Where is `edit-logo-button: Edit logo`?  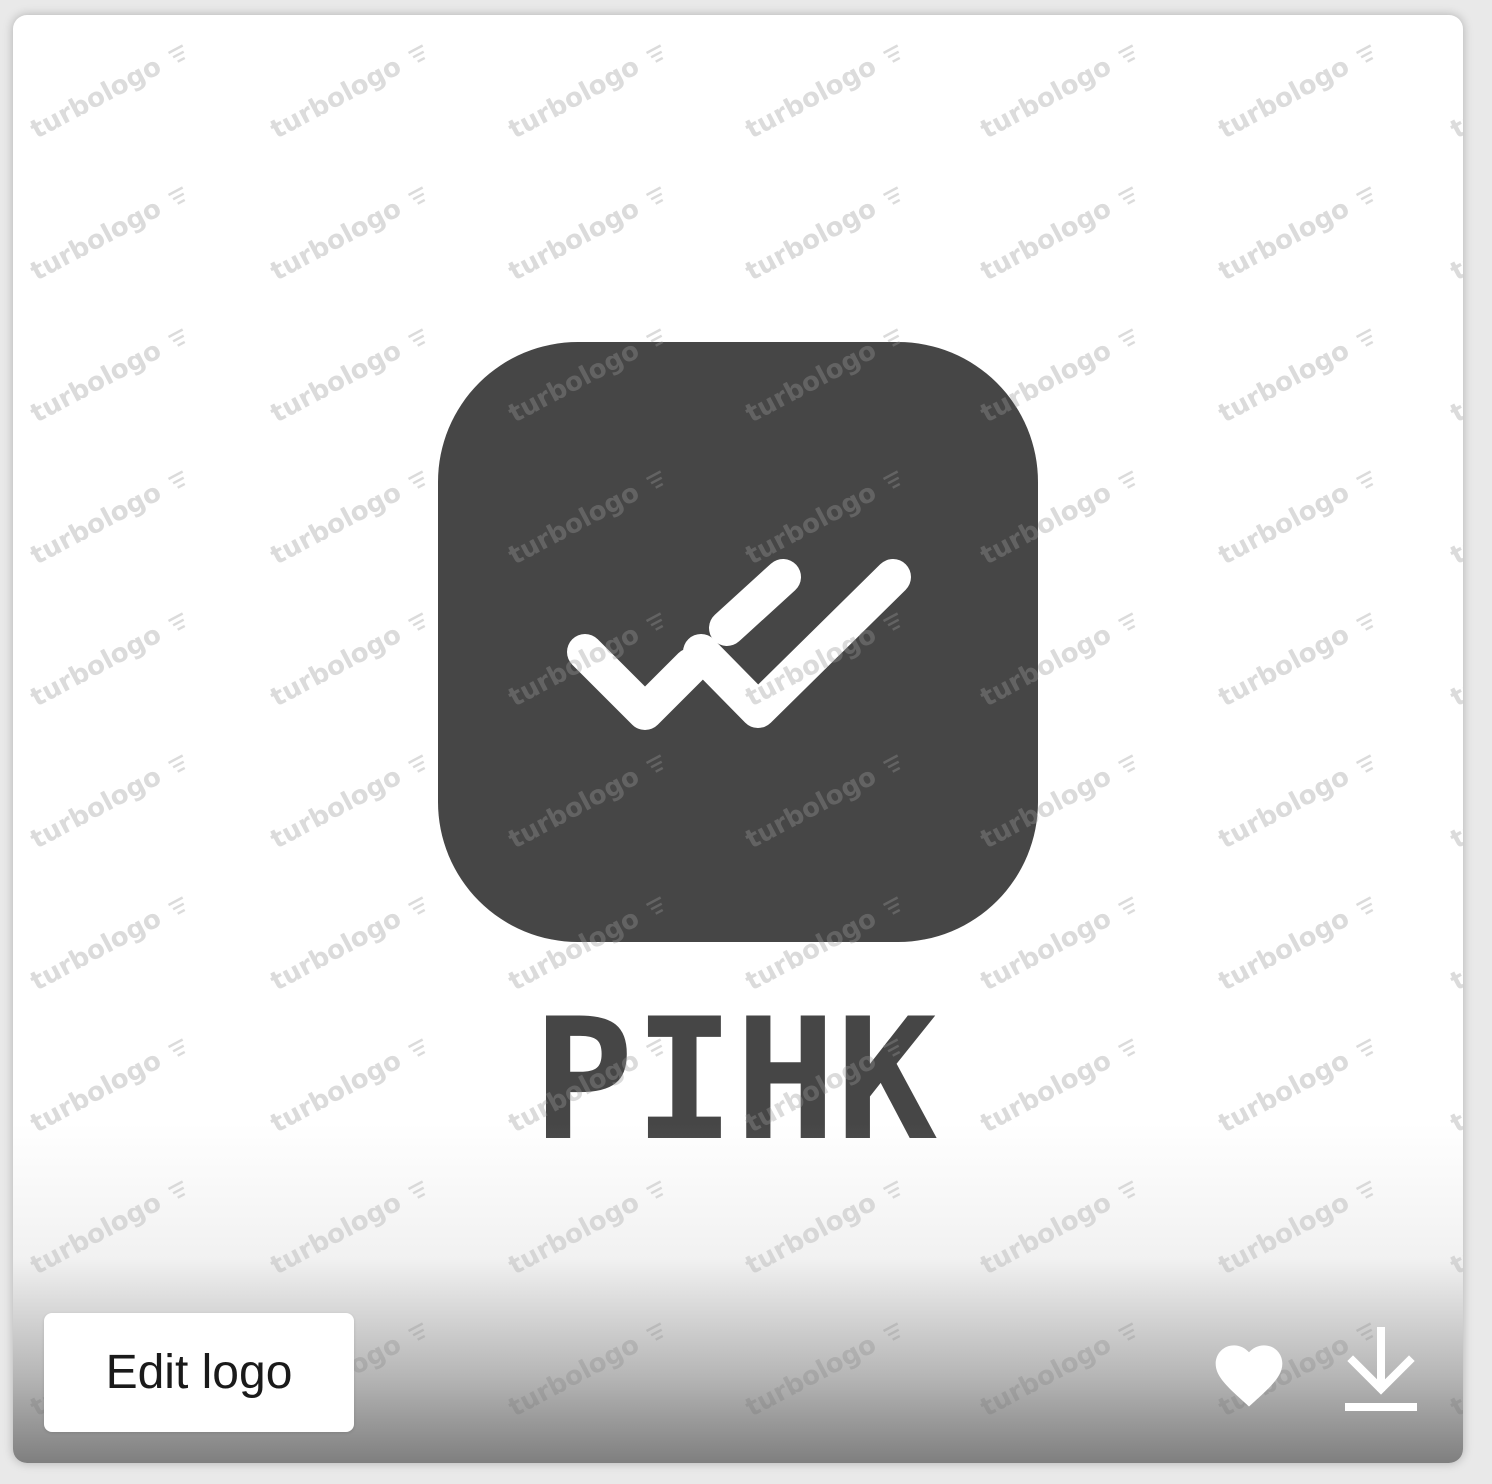 edit-logo-button: Edit logo is located at coordinates (199, 1372).